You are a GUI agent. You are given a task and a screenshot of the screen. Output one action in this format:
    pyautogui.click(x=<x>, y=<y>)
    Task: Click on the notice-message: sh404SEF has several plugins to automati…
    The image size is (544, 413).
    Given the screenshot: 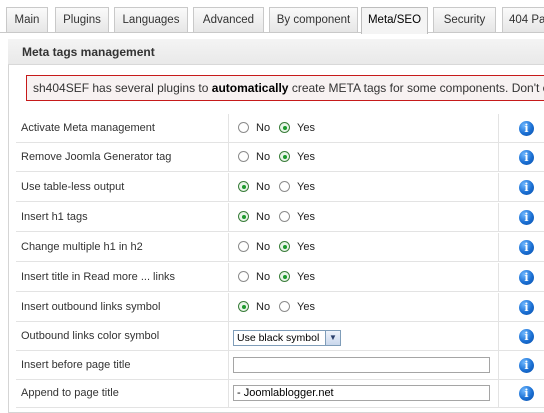 What is the action you would take?
    pyautogui.click(x=285, y=88)
    